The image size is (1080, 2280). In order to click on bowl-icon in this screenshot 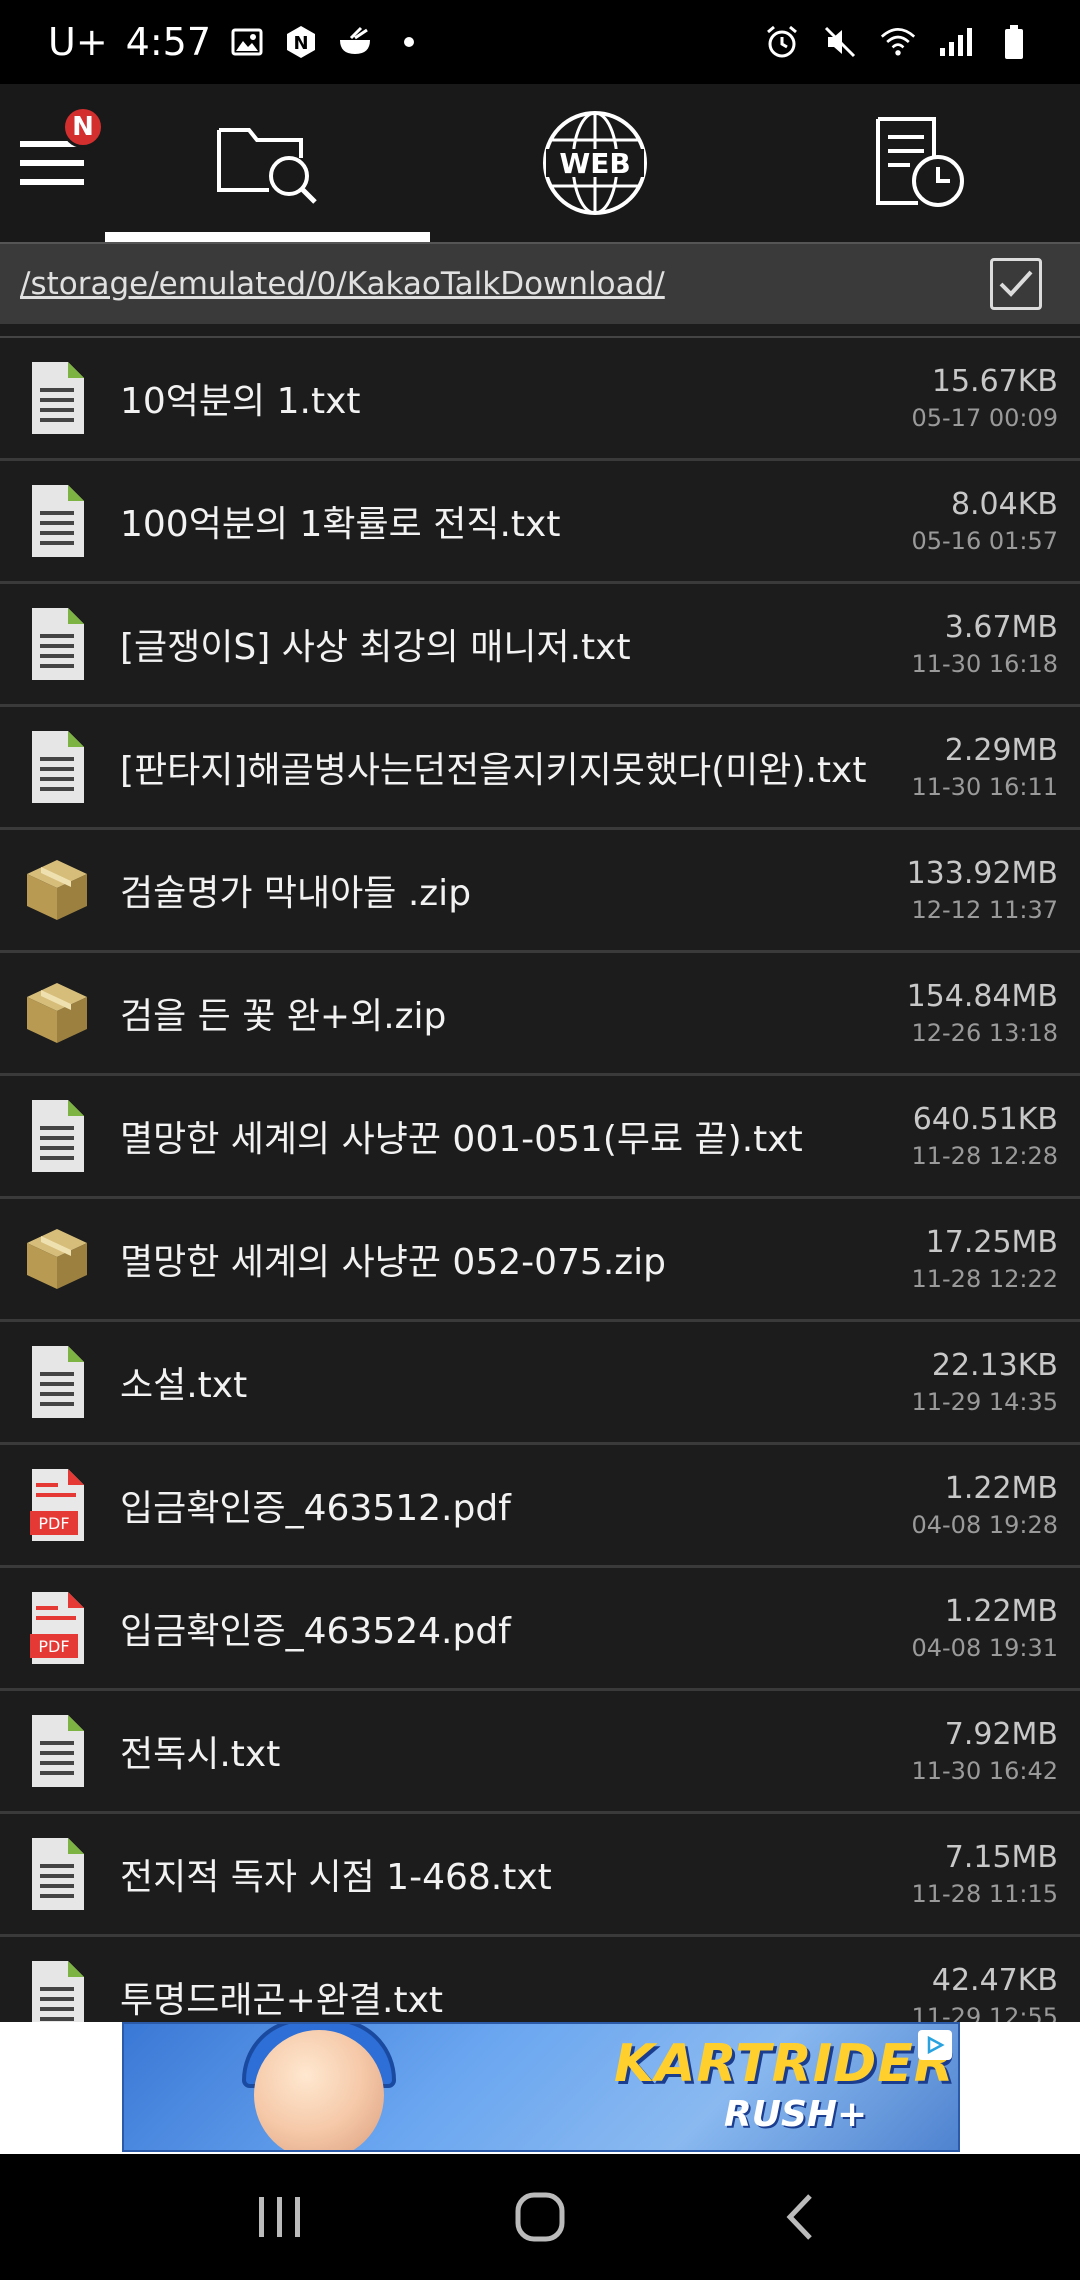, I will do `click(355, 42)`.